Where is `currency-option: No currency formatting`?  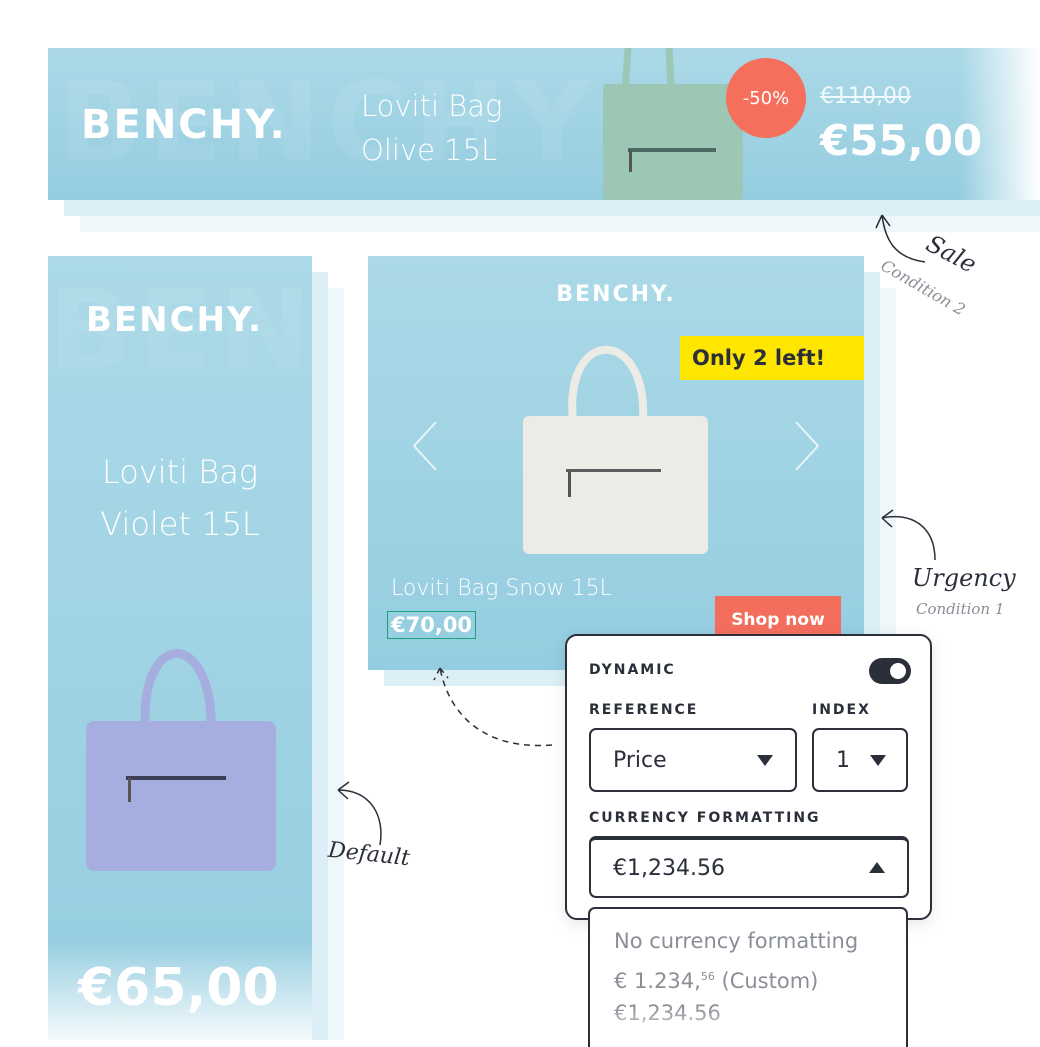 currency-option: No currency formatting is located at coordinates (760, 941).